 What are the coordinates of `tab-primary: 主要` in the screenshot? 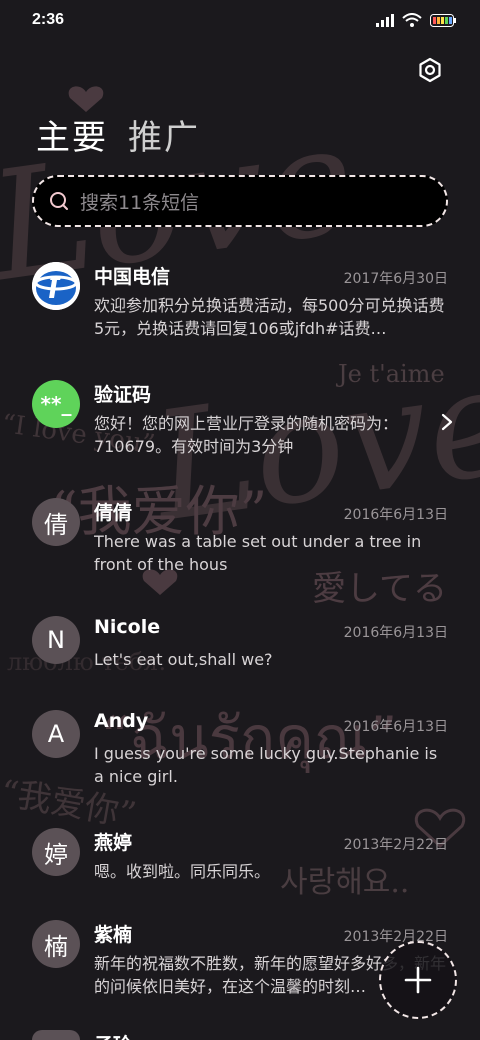 It's located at (72, 134).